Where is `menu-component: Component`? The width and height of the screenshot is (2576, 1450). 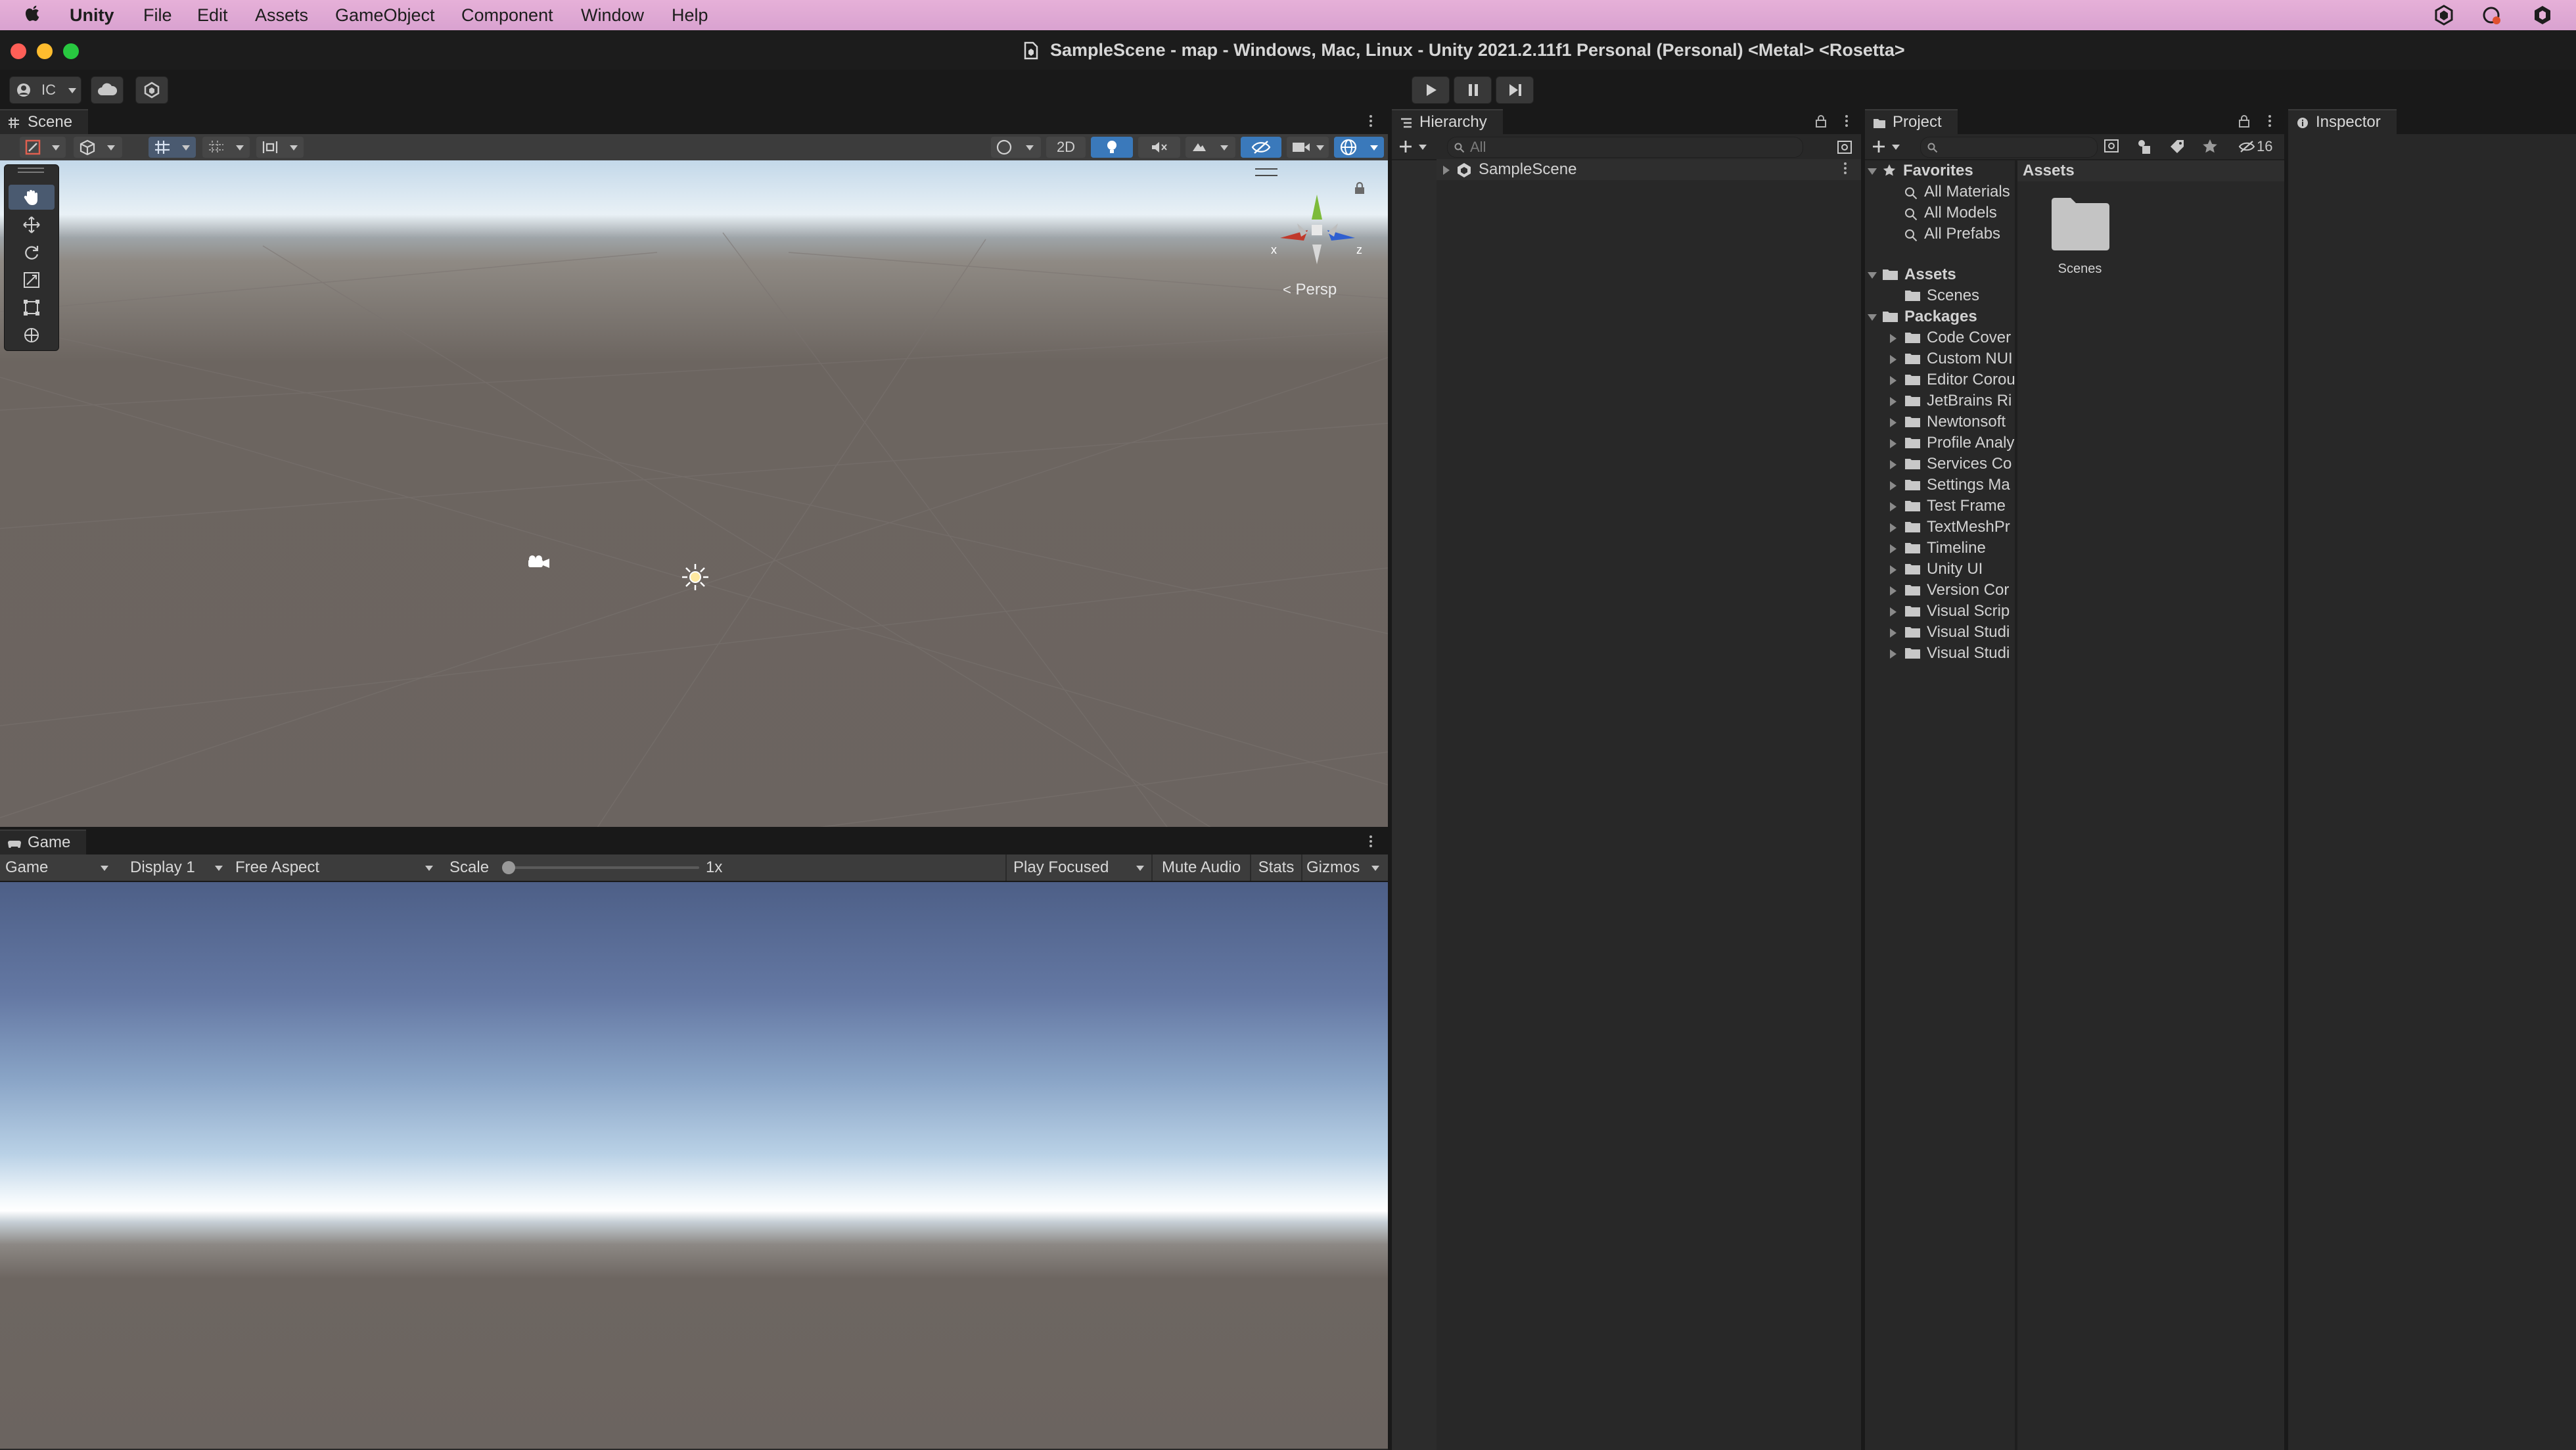 menu-component: Component is located at coordinates (507, 15).